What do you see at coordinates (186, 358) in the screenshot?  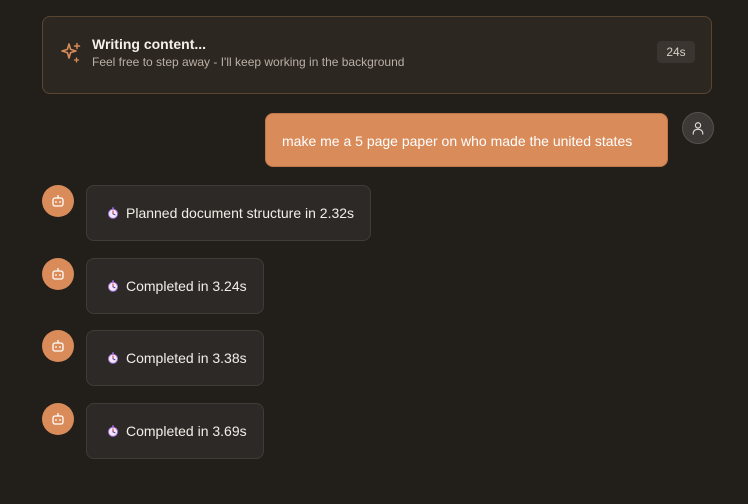 I see `assistant-message-text: Completed in 3.38s` at bounding box center [186, 358].